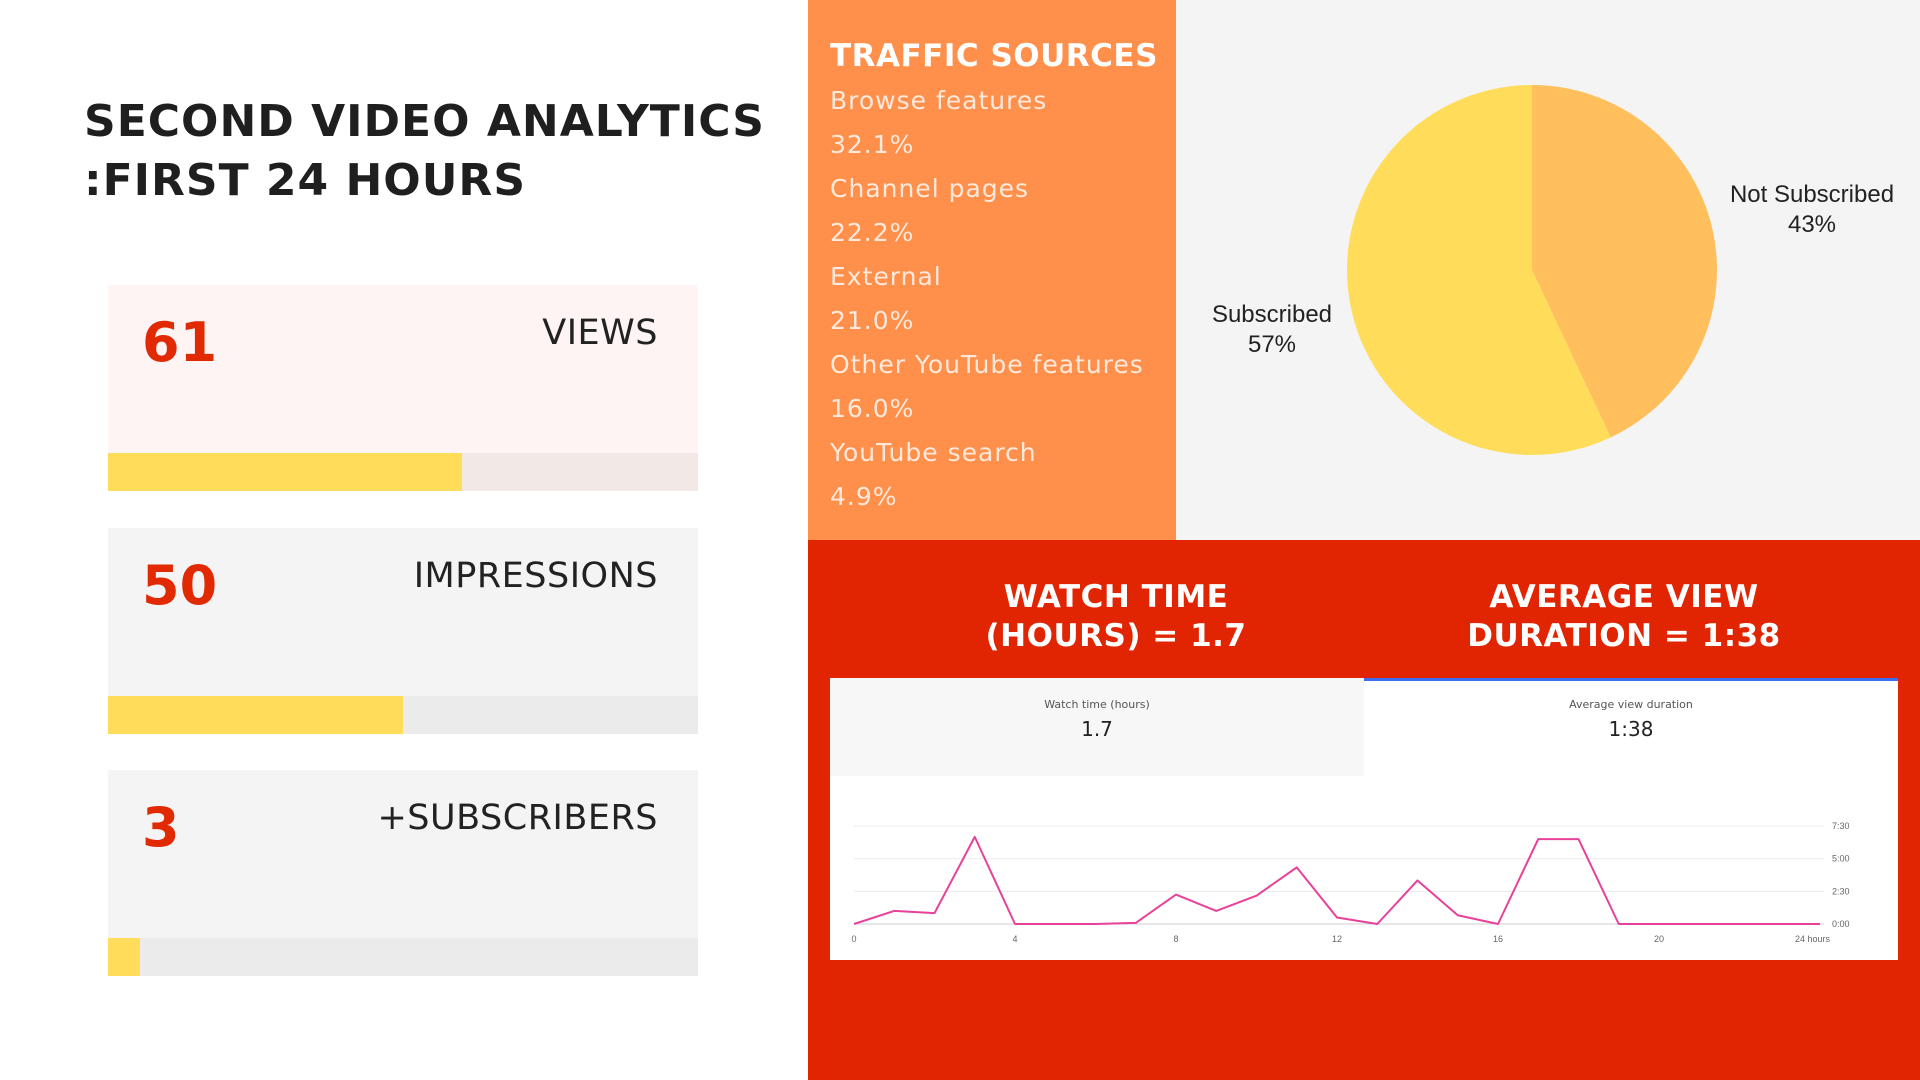 The width and height of the screenshot is (1920, 1080). I want to click on views-progress-fill, so click(285, 472).